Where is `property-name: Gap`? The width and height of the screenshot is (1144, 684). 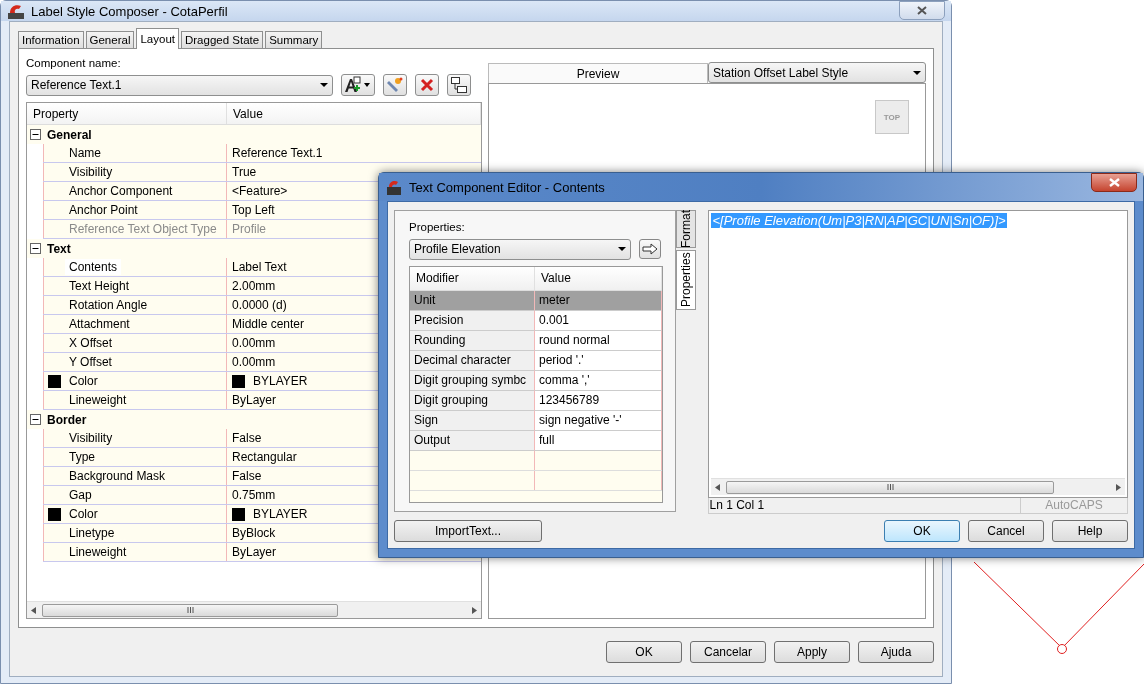
property-name: Gap is located at coordinates (80, 495).